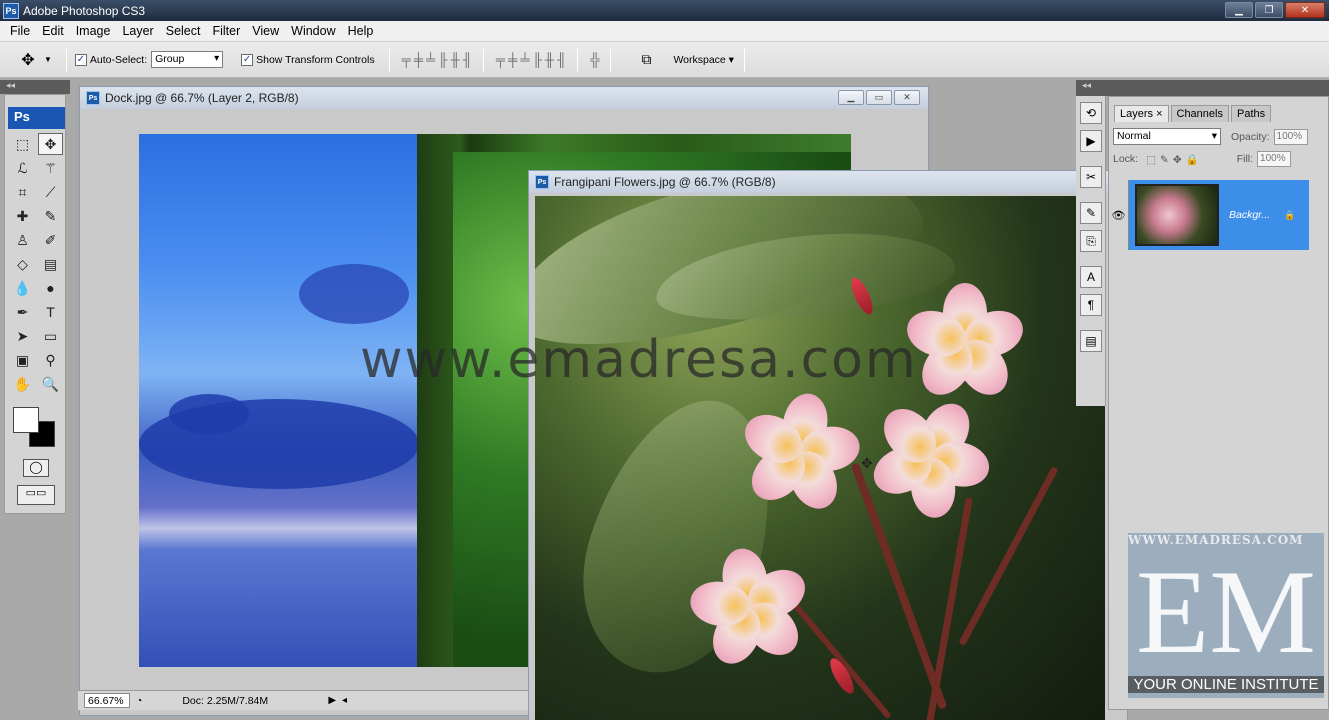 Image resolution: width=1329 pixels, height=720 pixels. What do you see at coordinates (20, 31) in the screenshot?
I see `menu-file: File` at bounding box center [20, 31].